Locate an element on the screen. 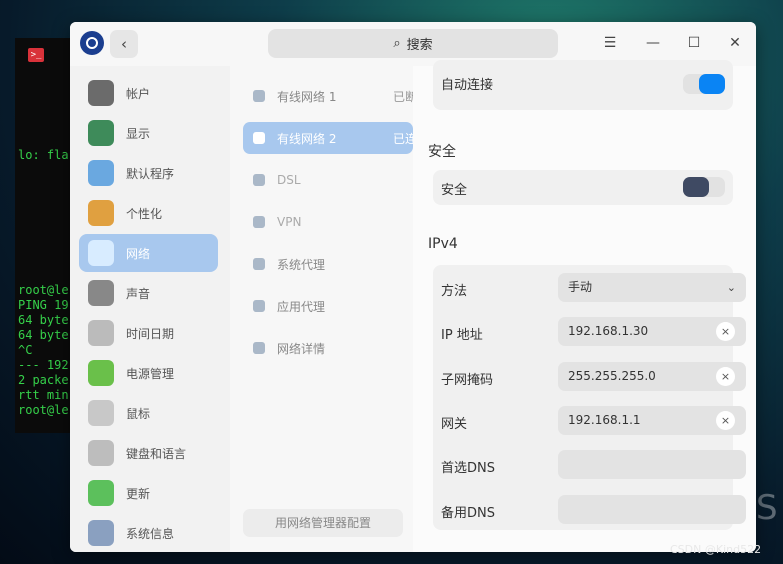 The width and height of the screenshot is (783, 564). terminal-line: rtt min is located at coordinates (43, 395).